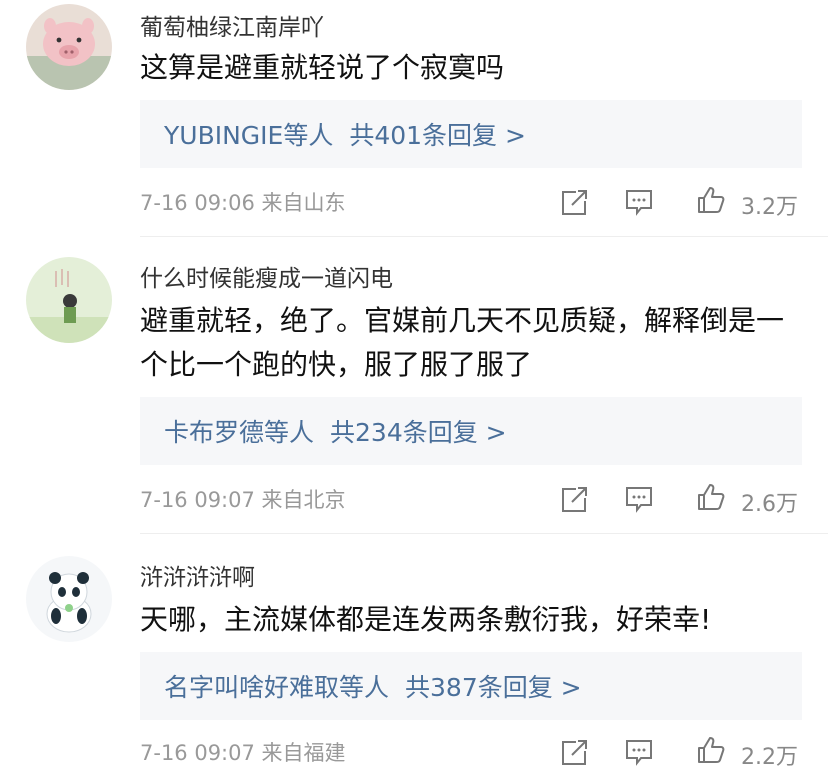  I want to click on reply-users: YUBINGIE等人, so click(236, 134).